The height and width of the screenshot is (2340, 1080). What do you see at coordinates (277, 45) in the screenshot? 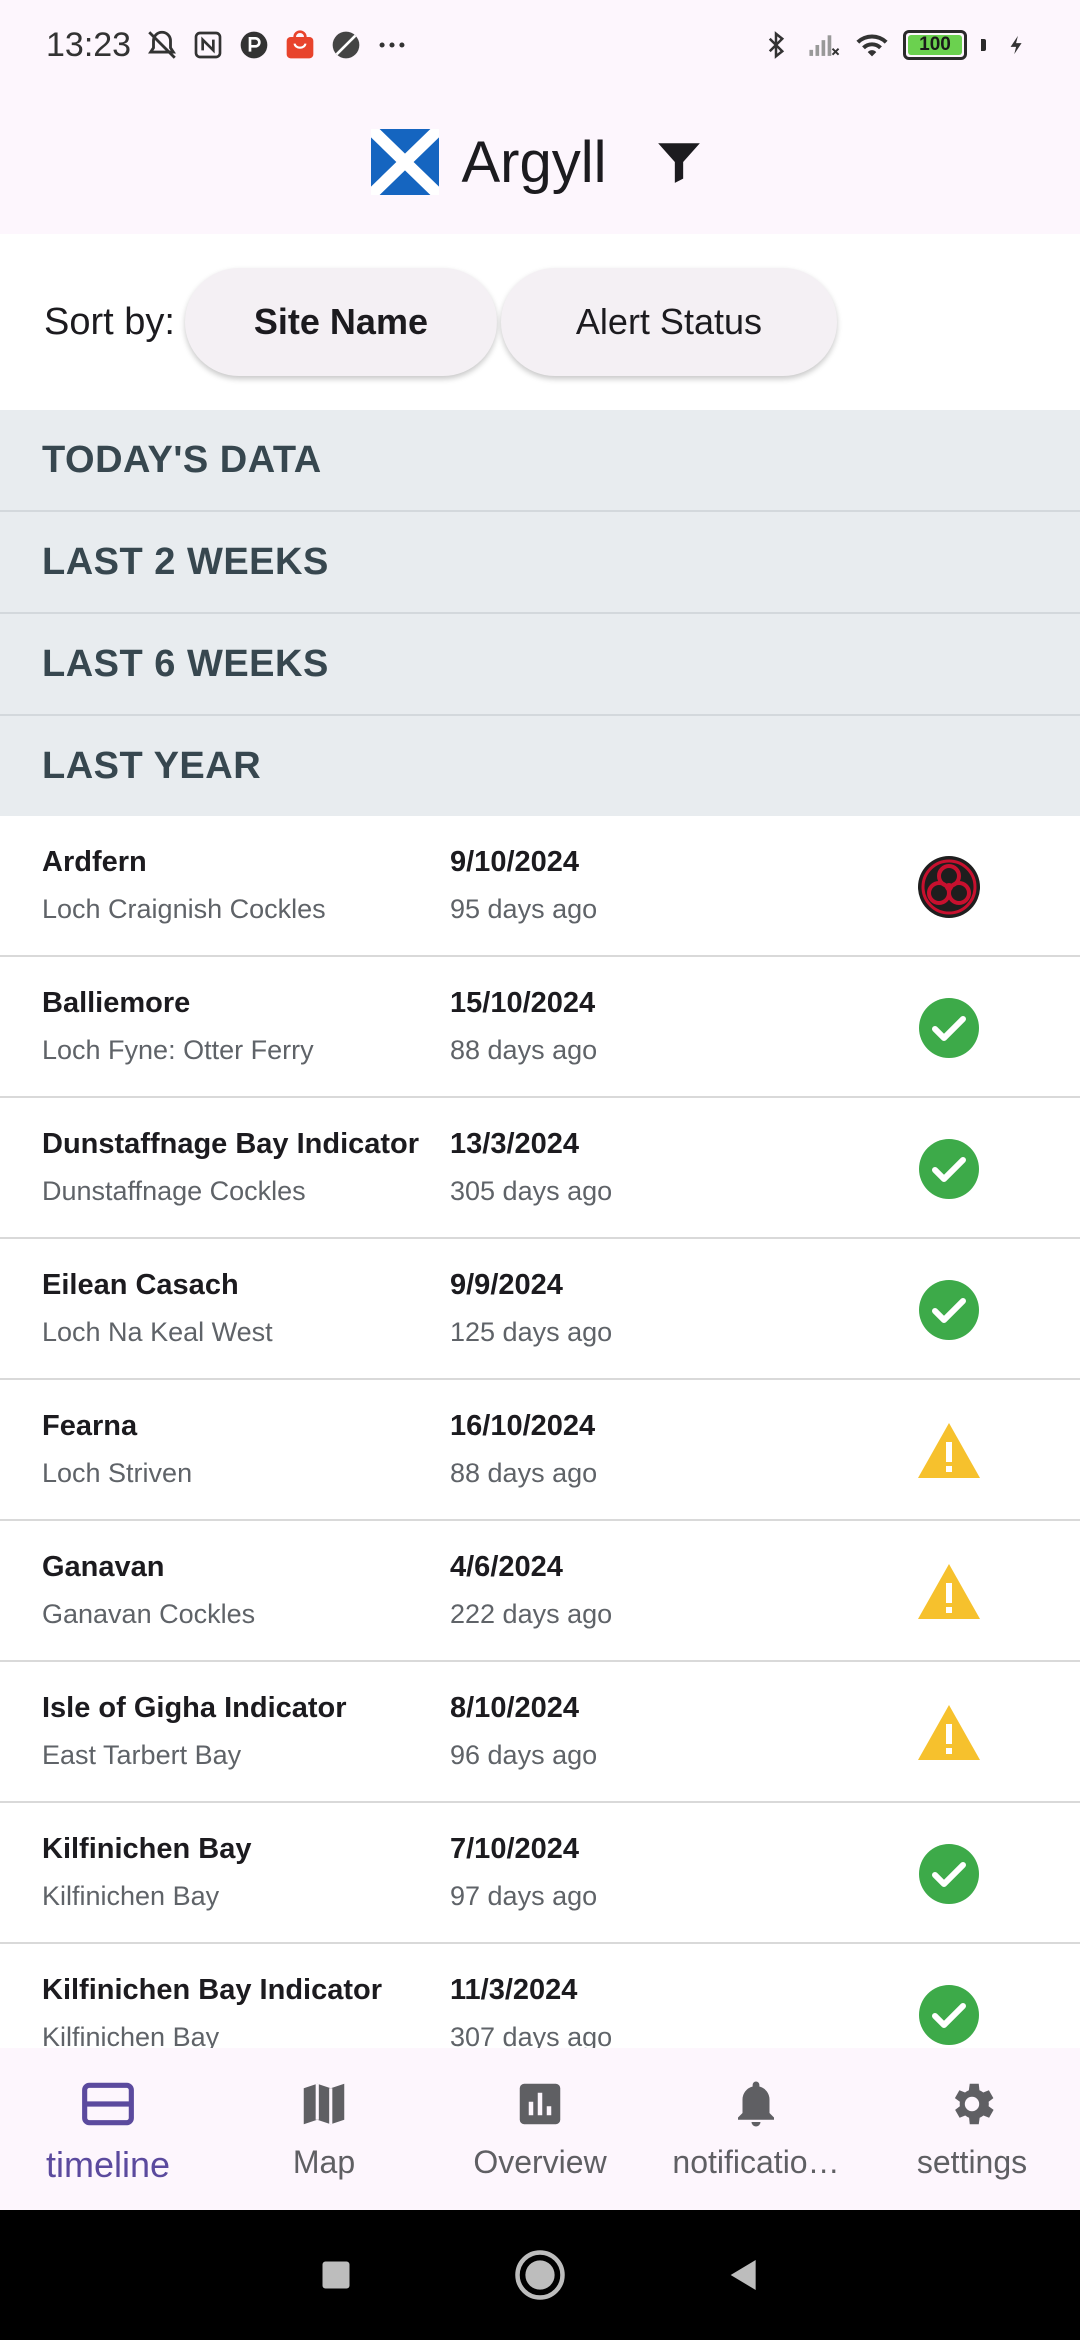
I see `status-notification-icons` at bounding box center [277, 45].